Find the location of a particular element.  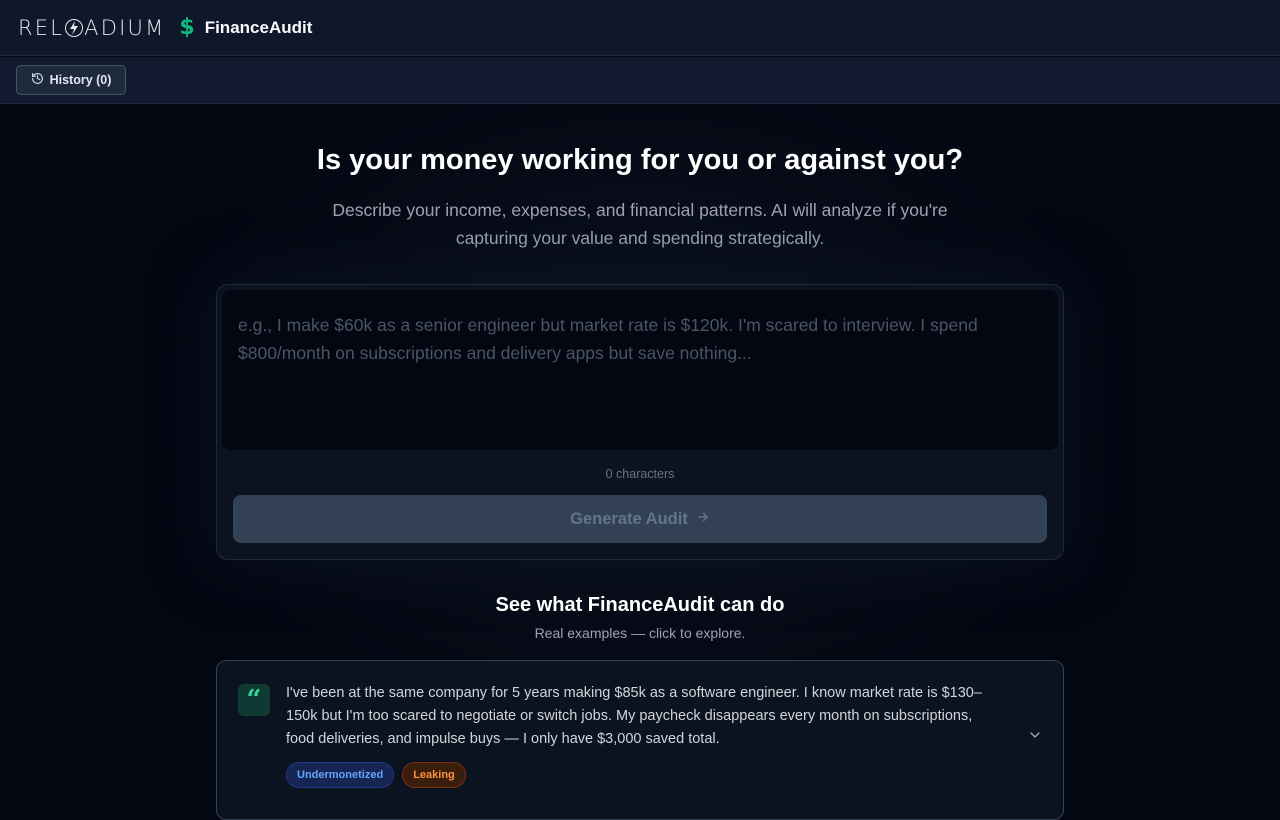

generate-audit-button: Generate Audit is located at coordinates (640, 519).